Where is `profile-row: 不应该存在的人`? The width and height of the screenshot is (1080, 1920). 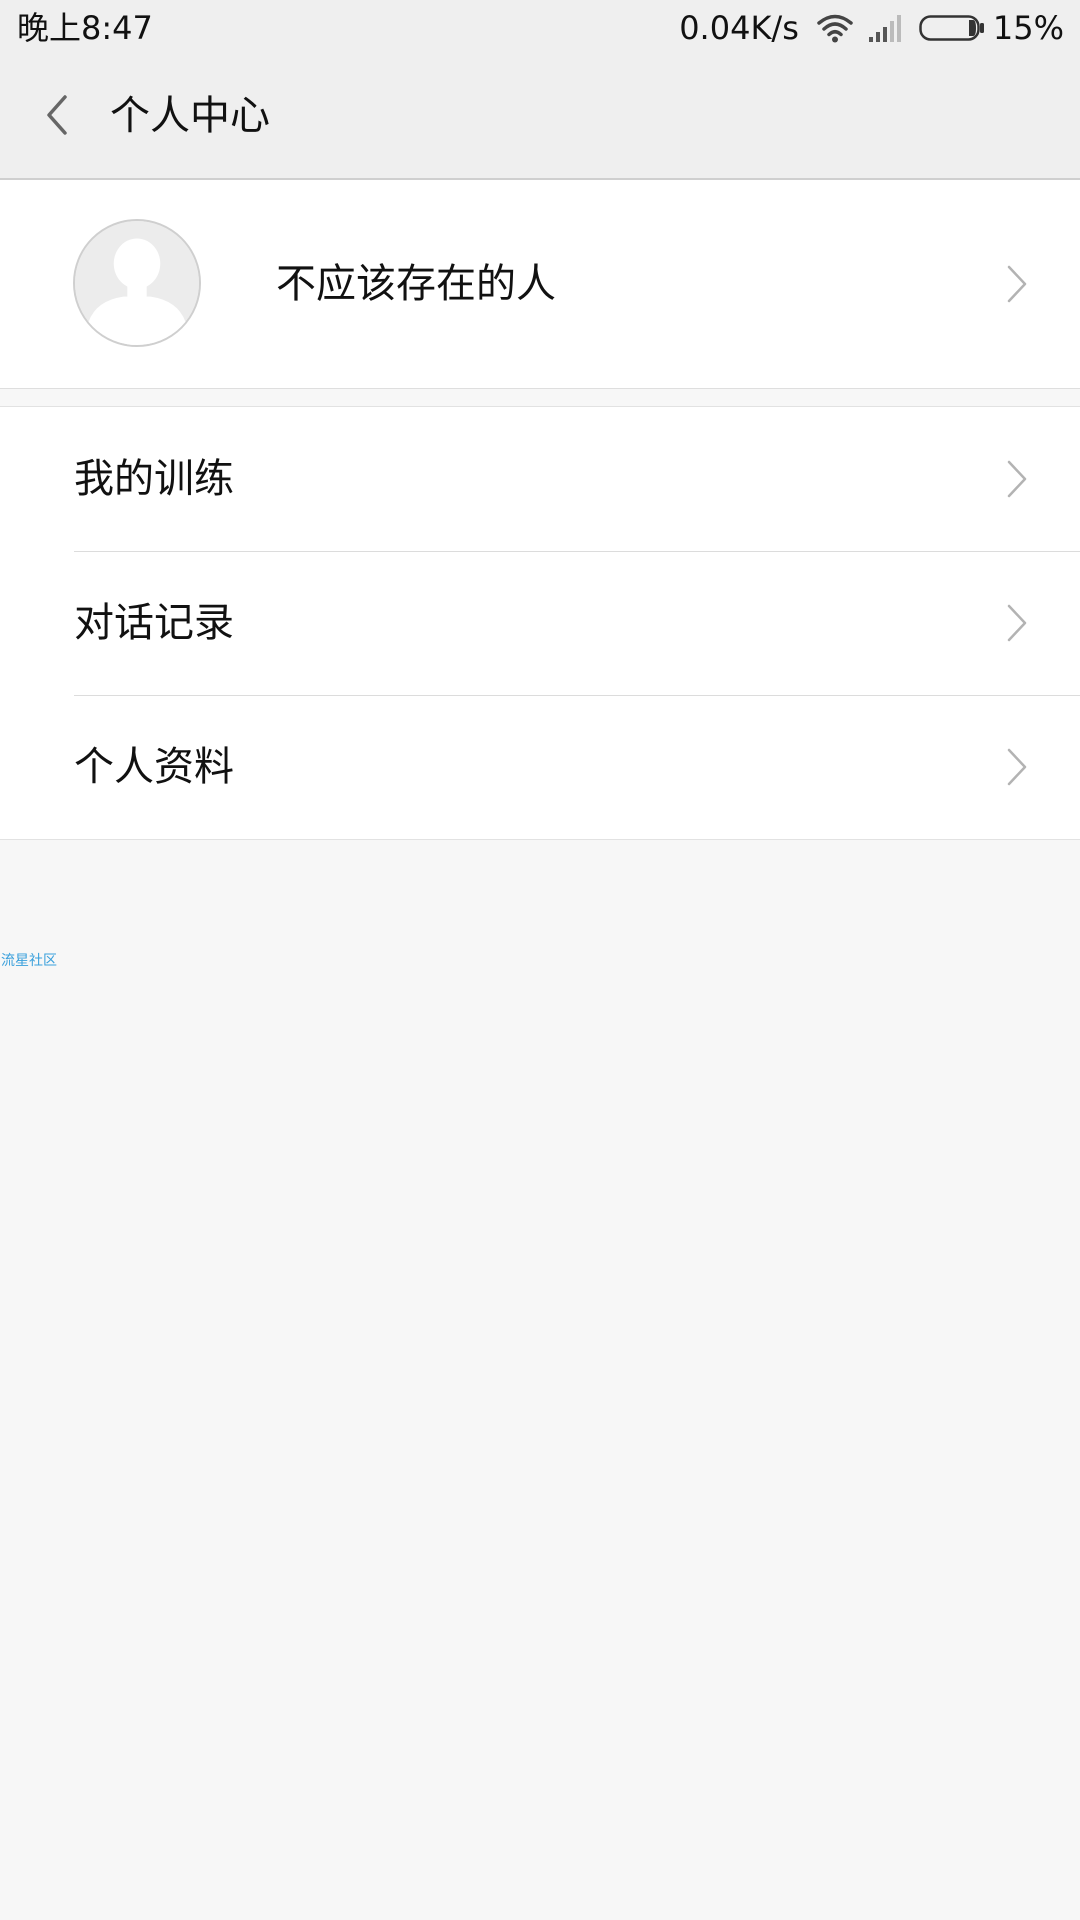 profile-row: 不应该存在的人 is located at coordinates (540, 284).